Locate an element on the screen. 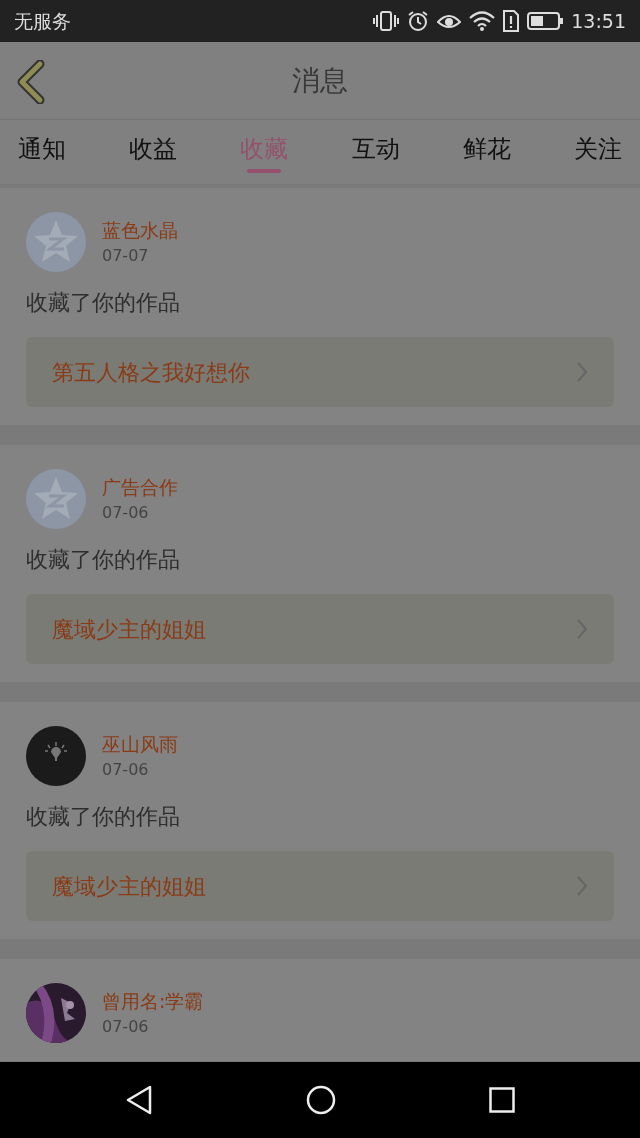  message-date: 07-07 is located at coordinates (125, 256).